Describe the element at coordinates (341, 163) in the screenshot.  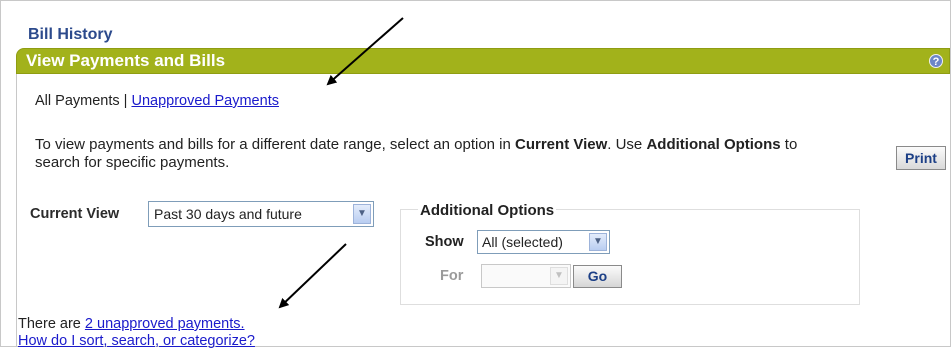
I see `annotation-arrows` at that location.